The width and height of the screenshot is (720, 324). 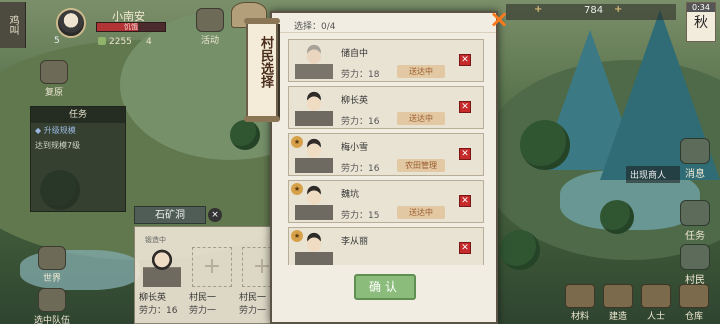 I want to click on warehouse-label: 仓库, so click(x=693, y=317).